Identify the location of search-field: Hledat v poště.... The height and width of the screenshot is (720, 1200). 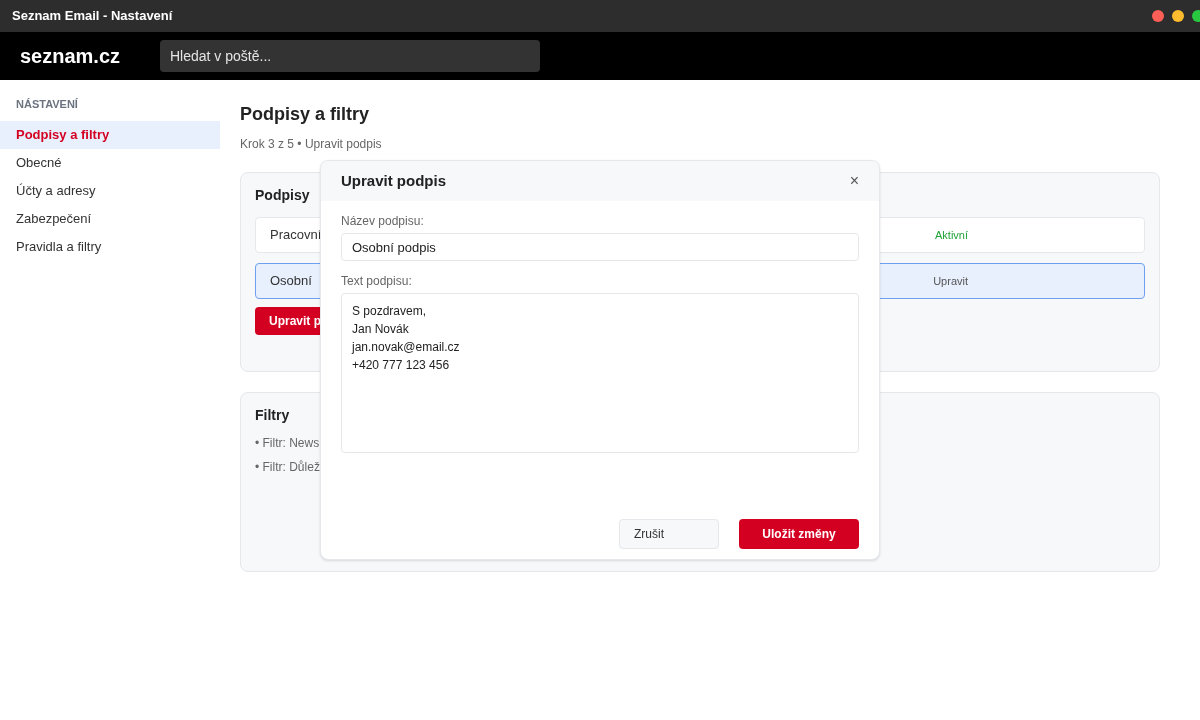
(350, 56).